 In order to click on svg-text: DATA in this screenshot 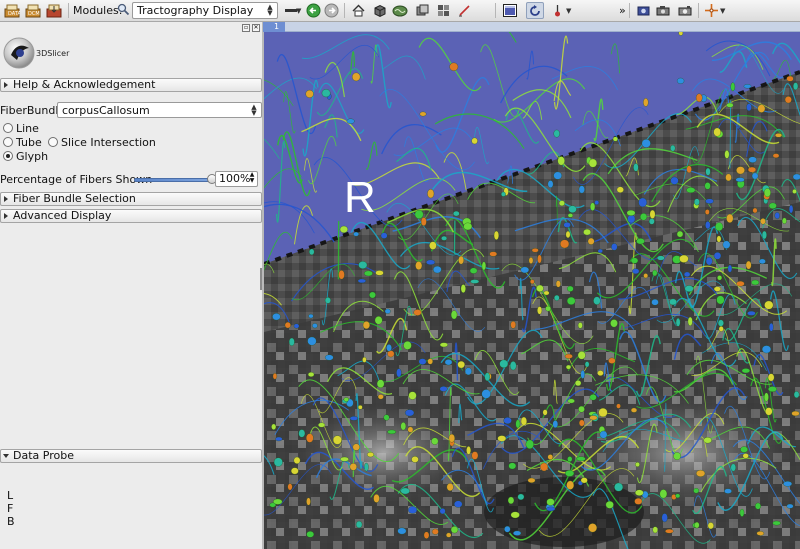, I will do `click(14, 14)`.